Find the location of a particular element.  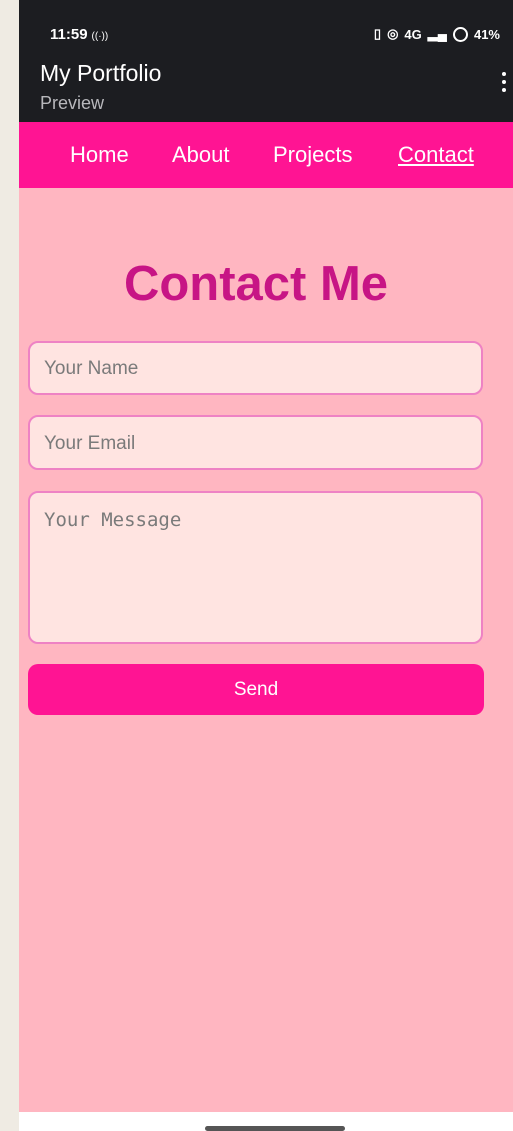

signal-icon: ▂▄ is located at coordinates (437, 33).